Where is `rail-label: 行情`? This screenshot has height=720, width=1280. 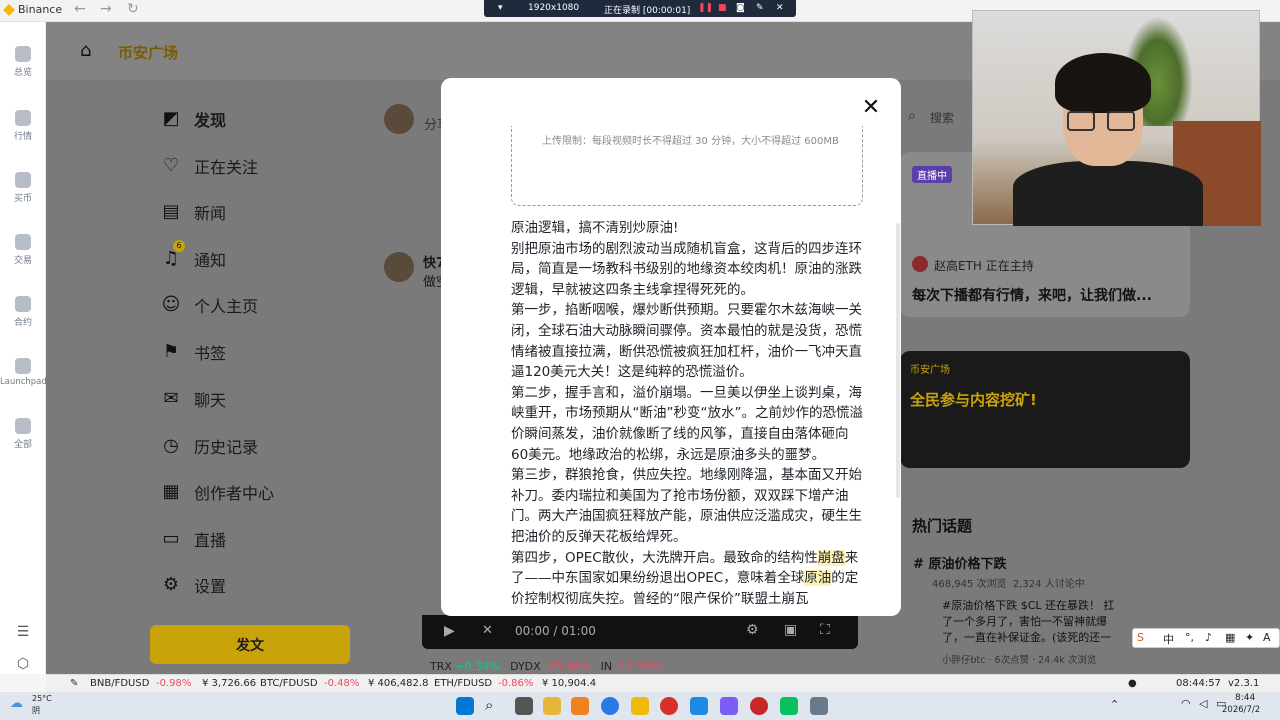 rail-label: 行情 is located at coordinates (22, 137).